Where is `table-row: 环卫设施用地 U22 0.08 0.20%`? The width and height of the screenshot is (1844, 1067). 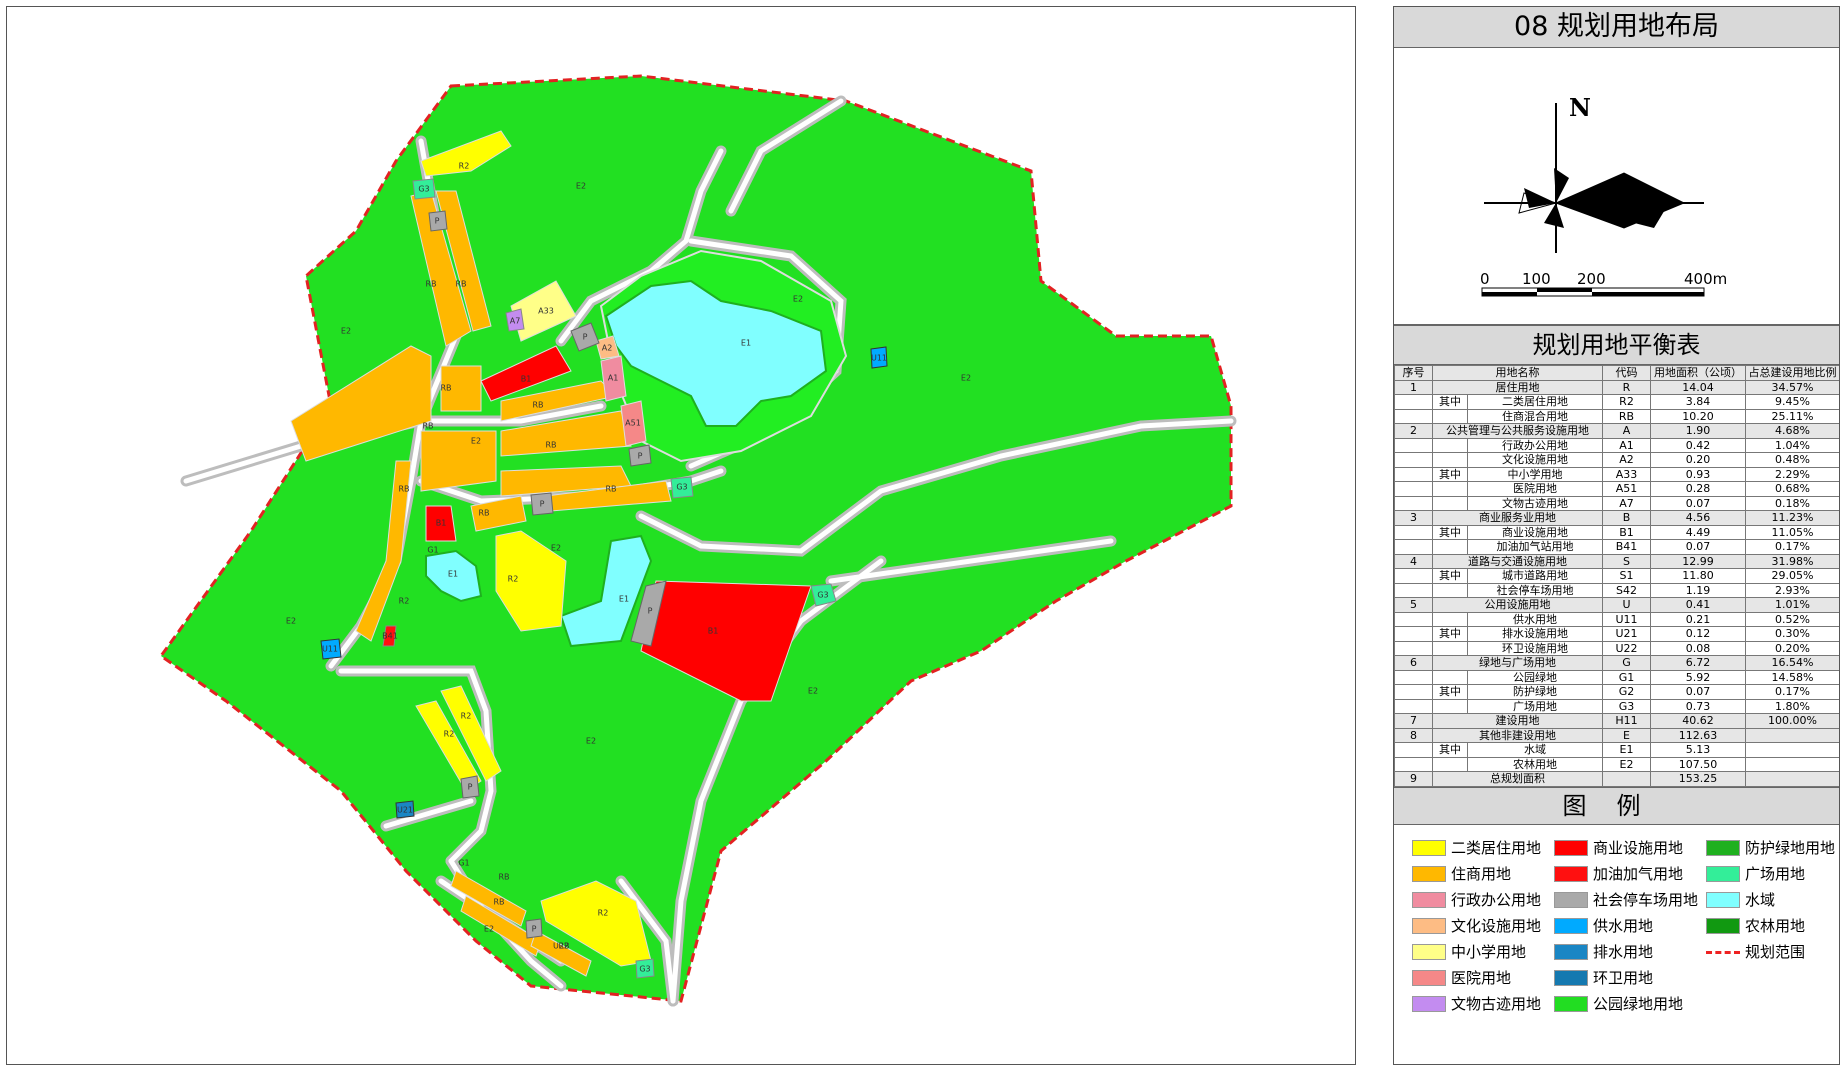
table-row: 环卫设施用地 U22 0.08 0.20% is located at coordinates (1616, 648).